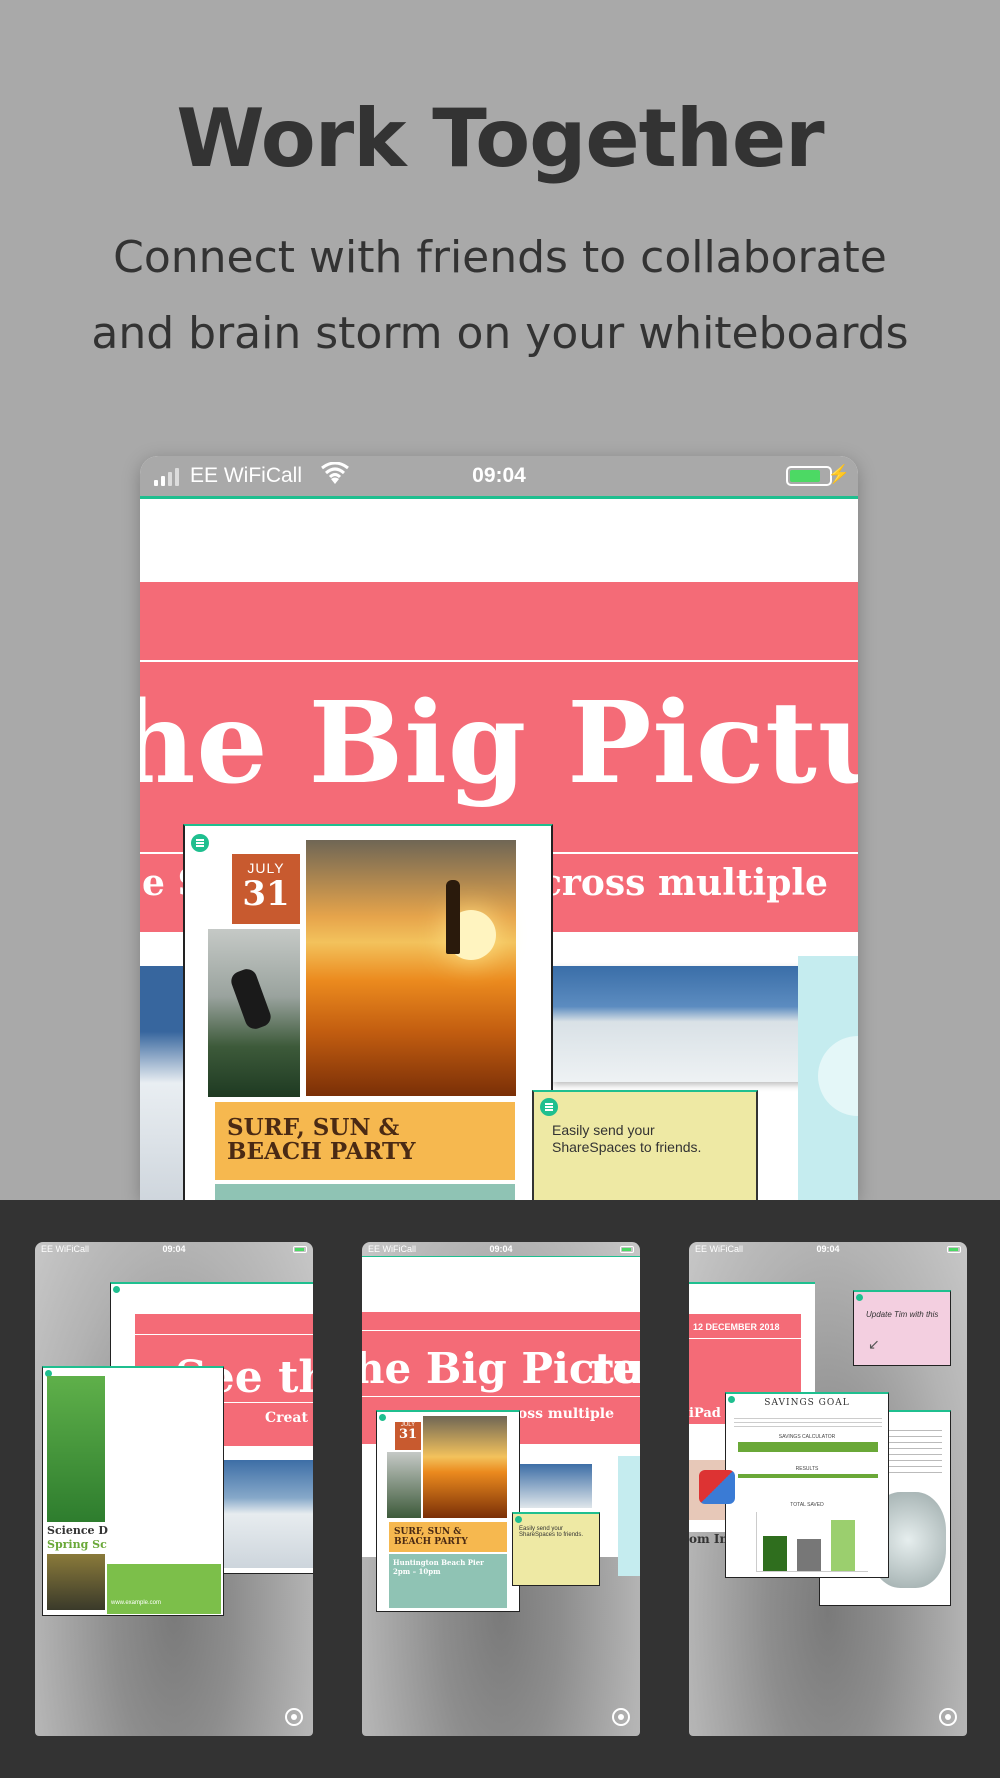 The height and width of the screenshot is (1778, 1000). What do you see at coordinates (453, 917) in the screenshot?
I see `surfer-silhouette` at bounding box center [453, 917].